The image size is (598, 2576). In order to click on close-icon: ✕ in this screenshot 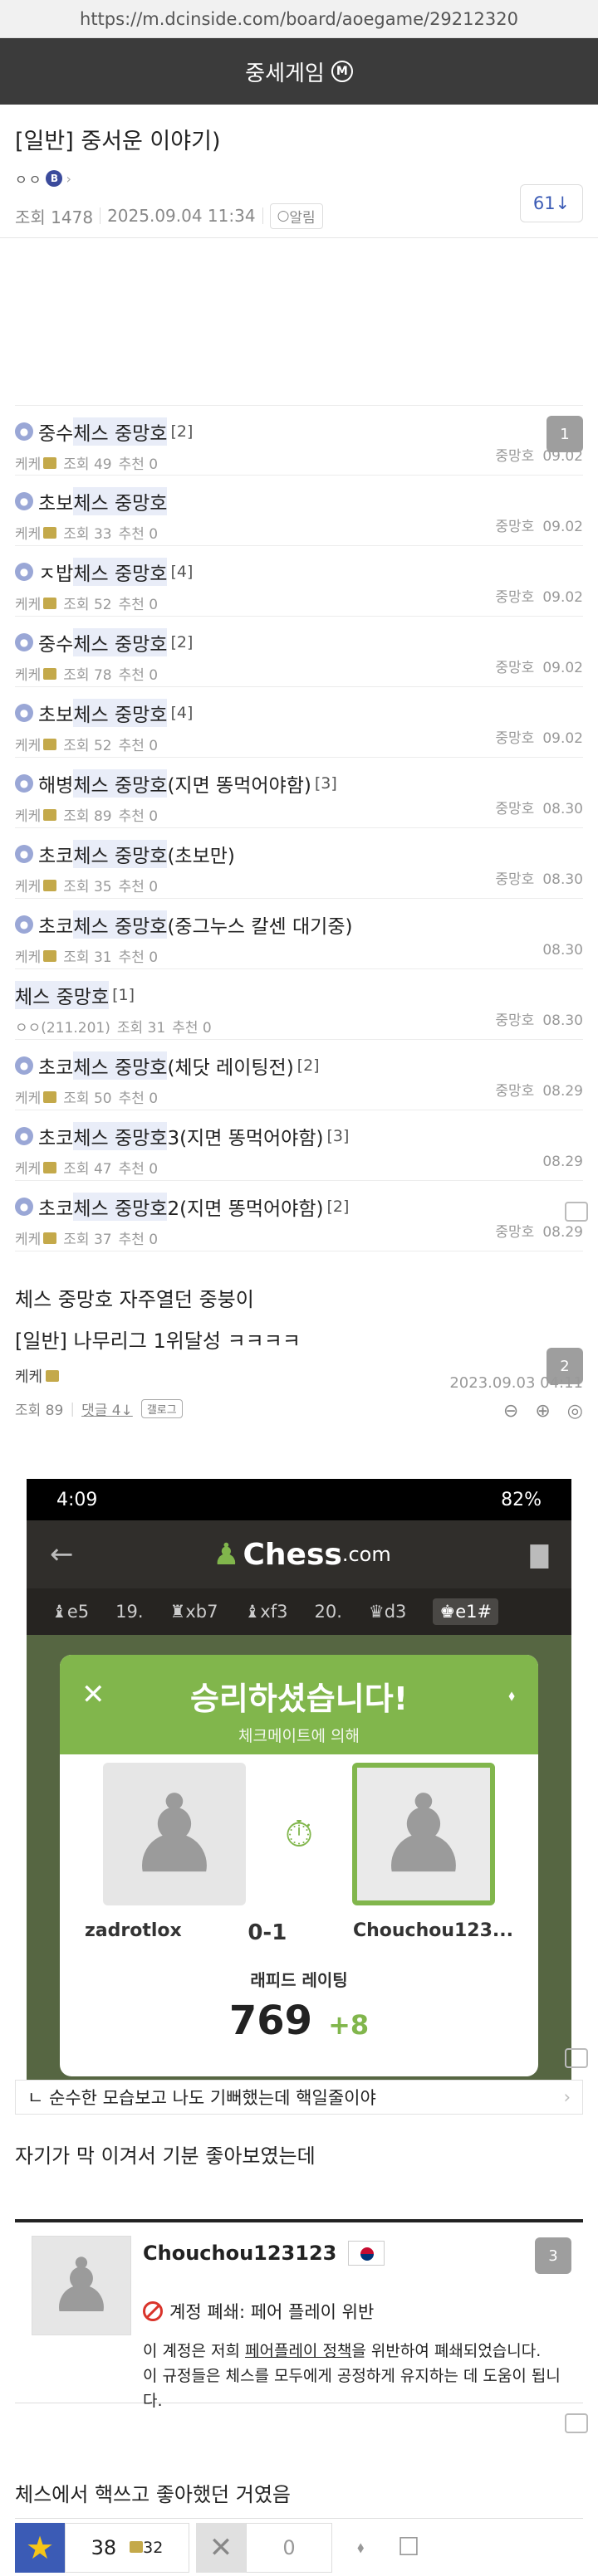, I will do `click(93, 1695)`.